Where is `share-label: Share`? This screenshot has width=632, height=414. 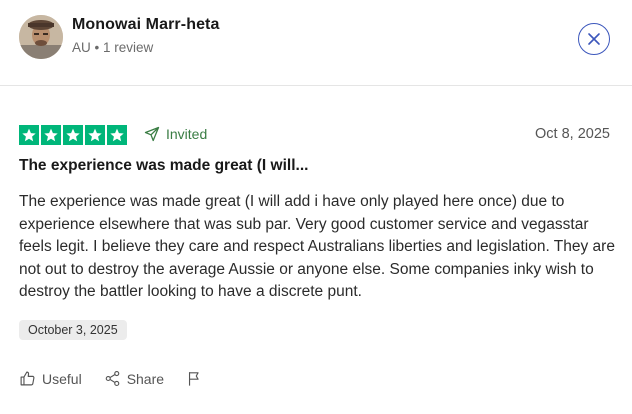
share-label: Share is located at coordinates (145, 378).